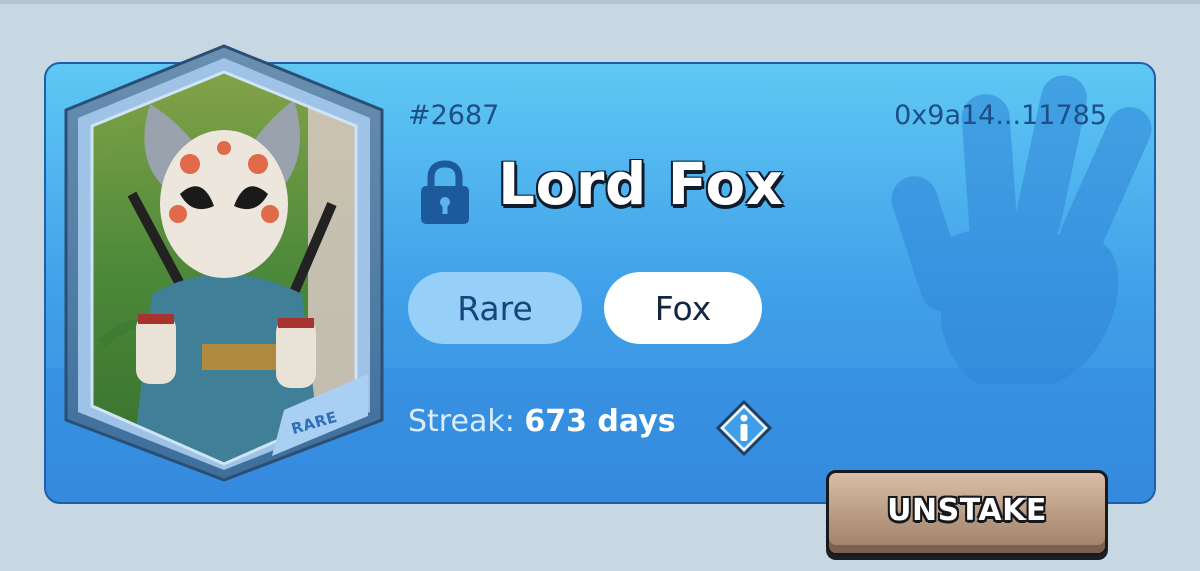  What do you see at coordinates (445, 192) in the screenshot?
I see `lock-icon` at bounding box center [445, 192].